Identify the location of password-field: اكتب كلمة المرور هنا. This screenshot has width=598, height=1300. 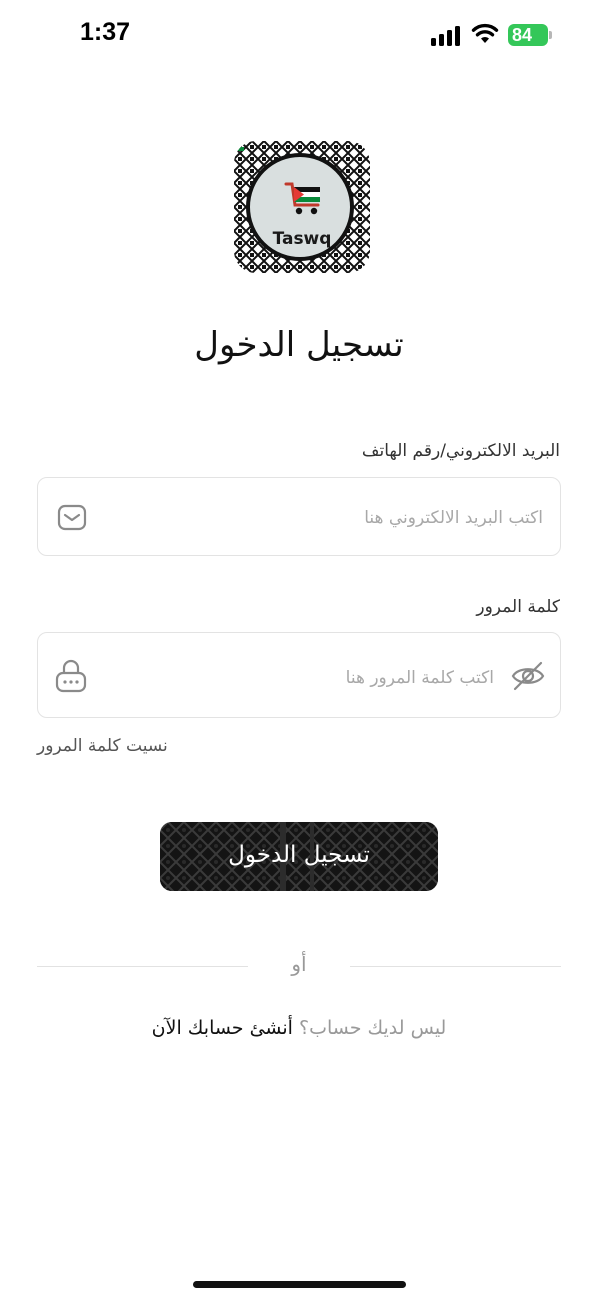
(299, 675).